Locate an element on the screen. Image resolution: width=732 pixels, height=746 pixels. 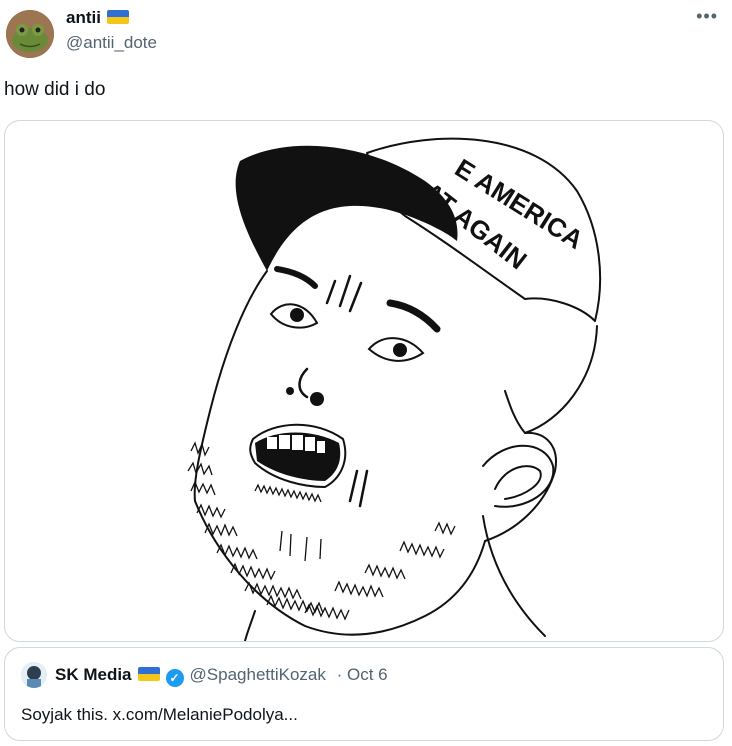
author-name-row: antii is located at coordinates (97, 18).